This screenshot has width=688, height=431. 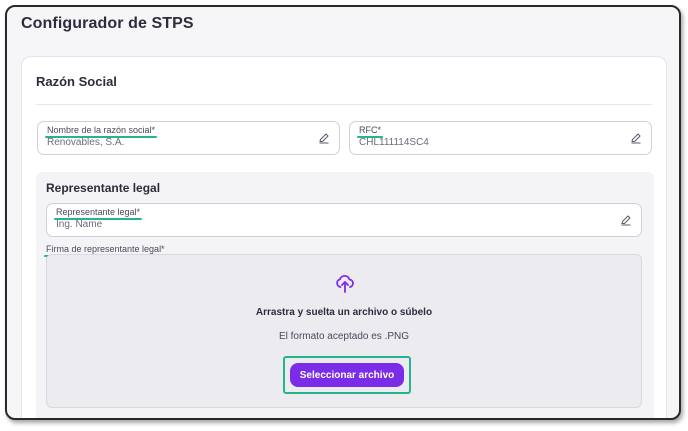 I want to click on representante-legal-value: Ing. Name, so click(x=79, y=224).